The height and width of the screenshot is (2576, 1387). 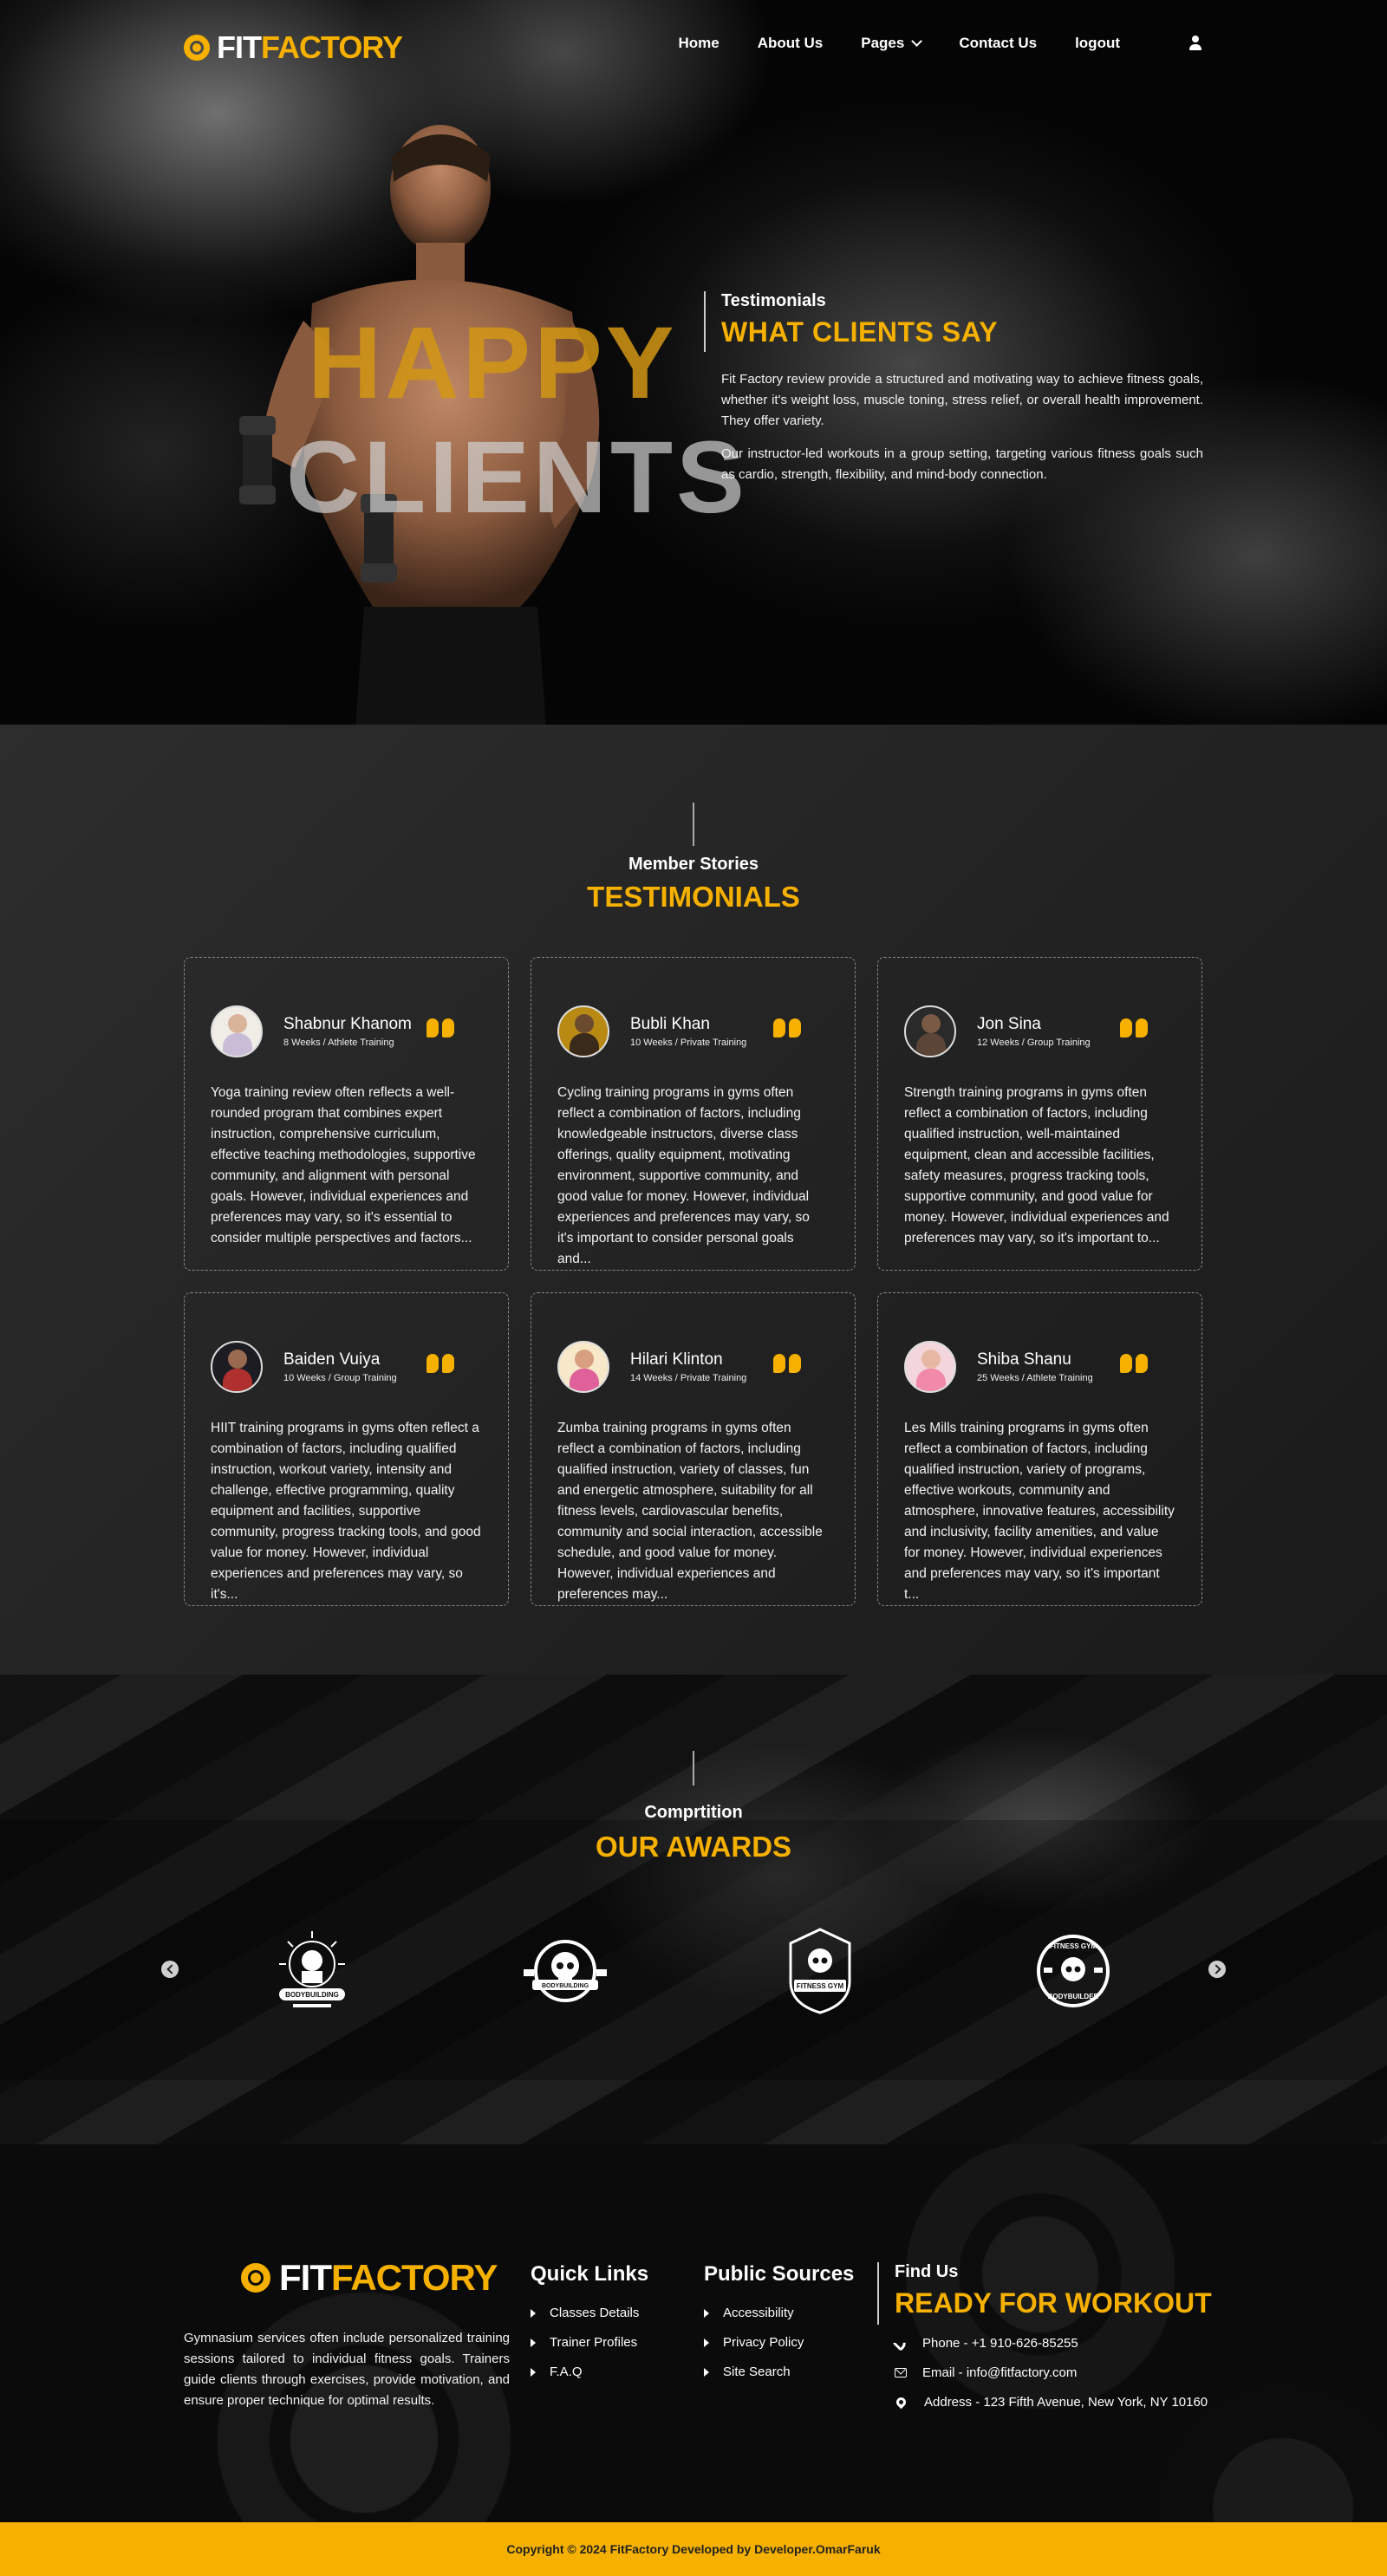 What do you see at coordinates (595, 2313) in the screenshot?
I see `link-label: Classes Details` at bounding box center [595, 2313].